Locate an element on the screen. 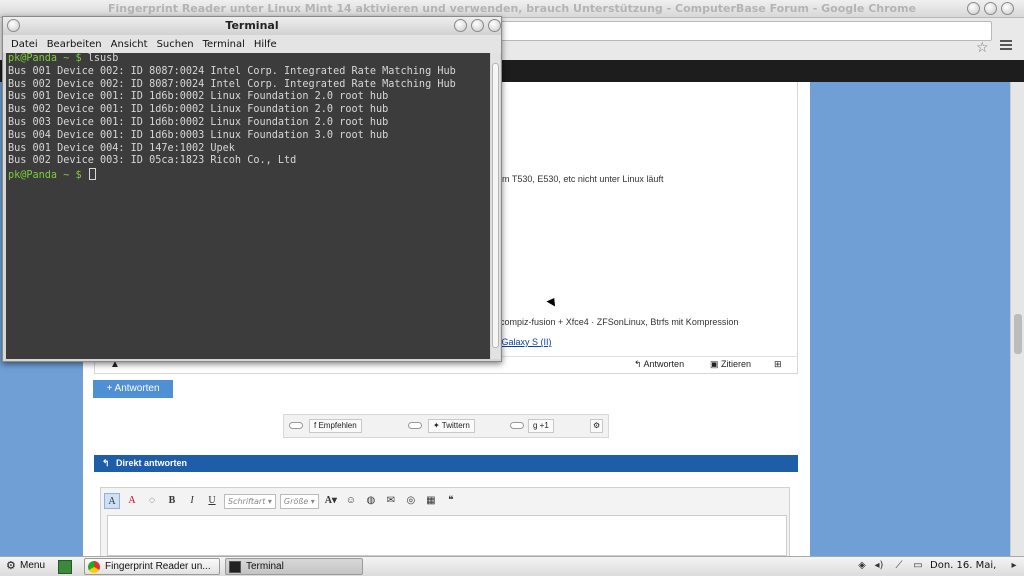  reply-textarea is located at coordinates (447, 535).